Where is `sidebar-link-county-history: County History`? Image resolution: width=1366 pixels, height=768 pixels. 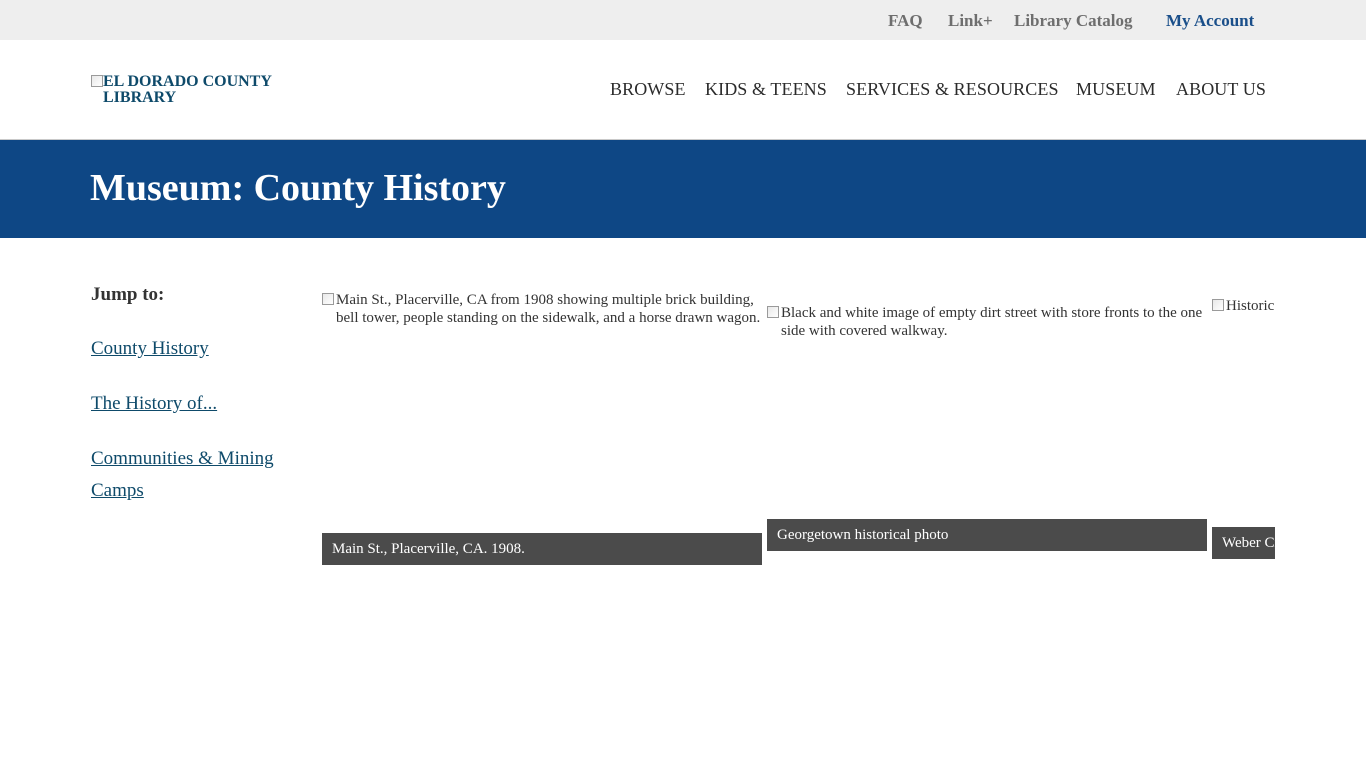 sidebar-link-county-history: County History is located at coordinates (196, 349).